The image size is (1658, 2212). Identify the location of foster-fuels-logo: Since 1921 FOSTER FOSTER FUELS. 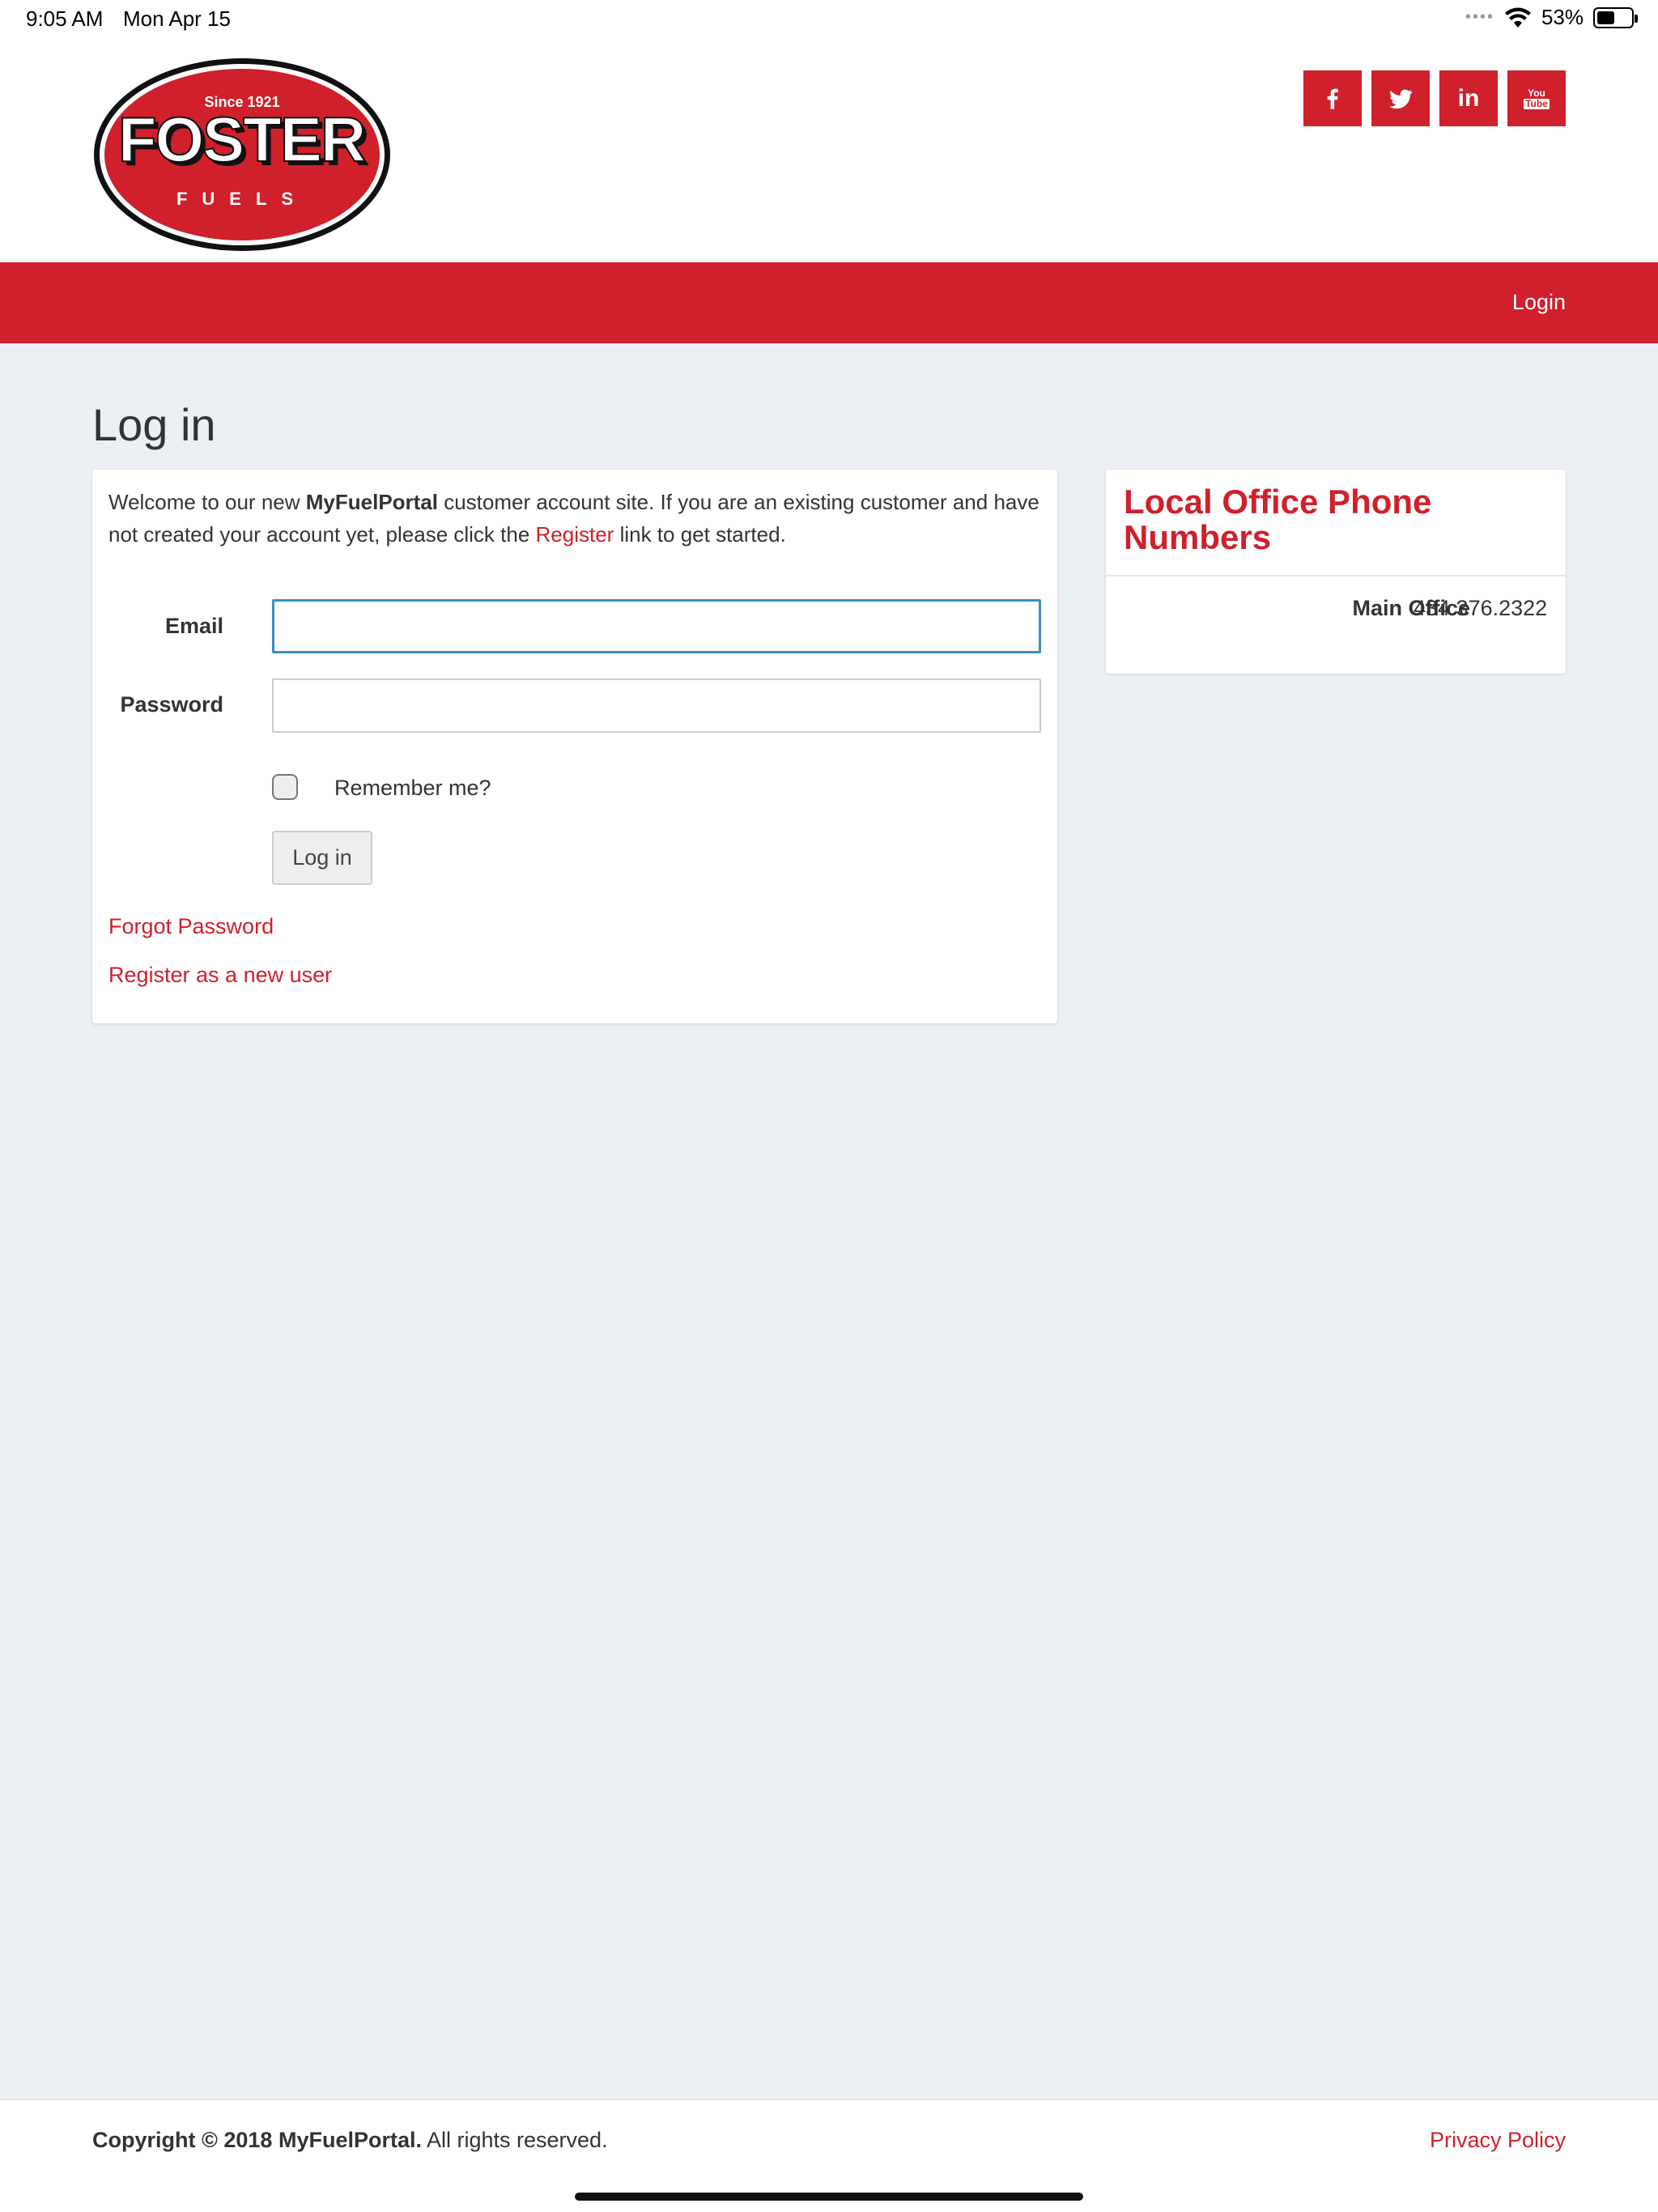
(242, 155).